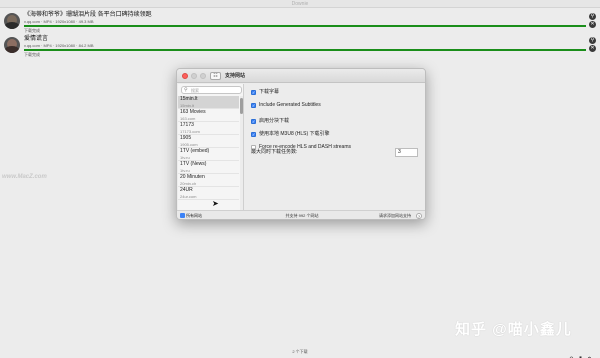 The image size is (600, 358). I want to click on watermark-left: www.MacZ.com, so click(24, 177).